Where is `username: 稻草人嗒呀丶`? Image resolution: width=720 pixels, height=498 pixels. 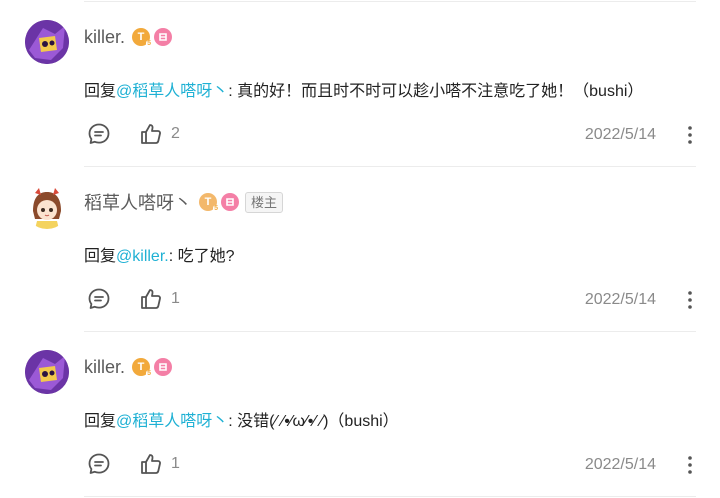
username: 稻草人嗒呀丶 is located at coordinates (138, 202).